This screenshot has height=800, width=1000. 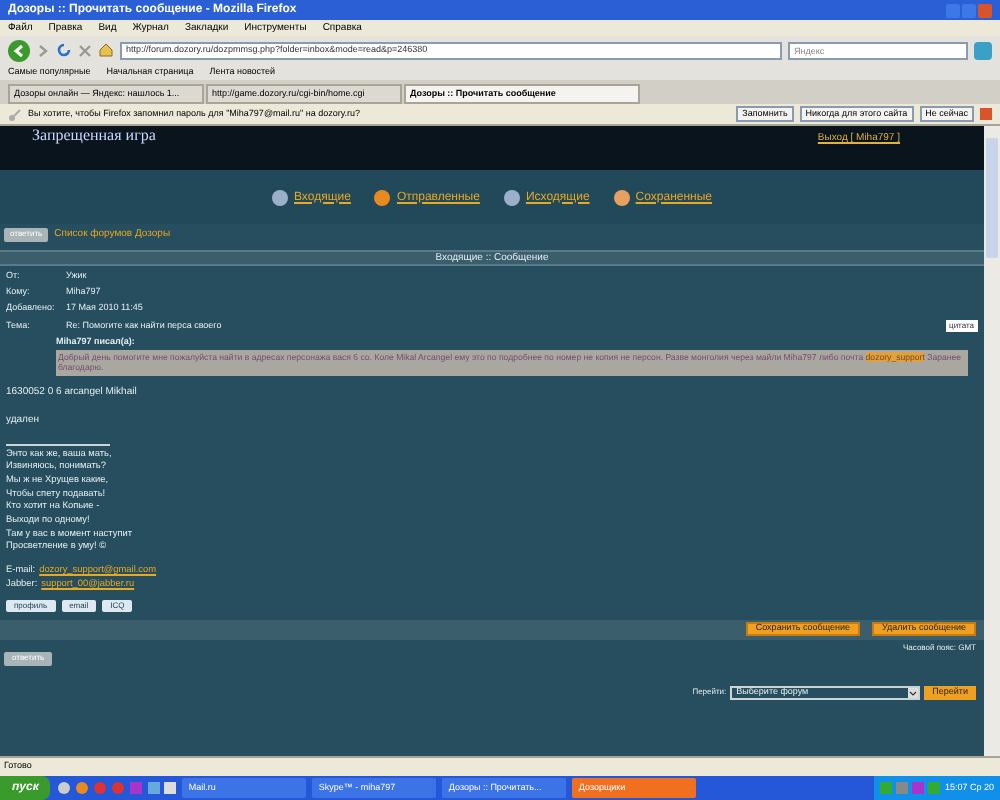 What do you see at coordinates (15, 114) in the screenshot?
I see `key-icon` at bounding box center [15, 114].